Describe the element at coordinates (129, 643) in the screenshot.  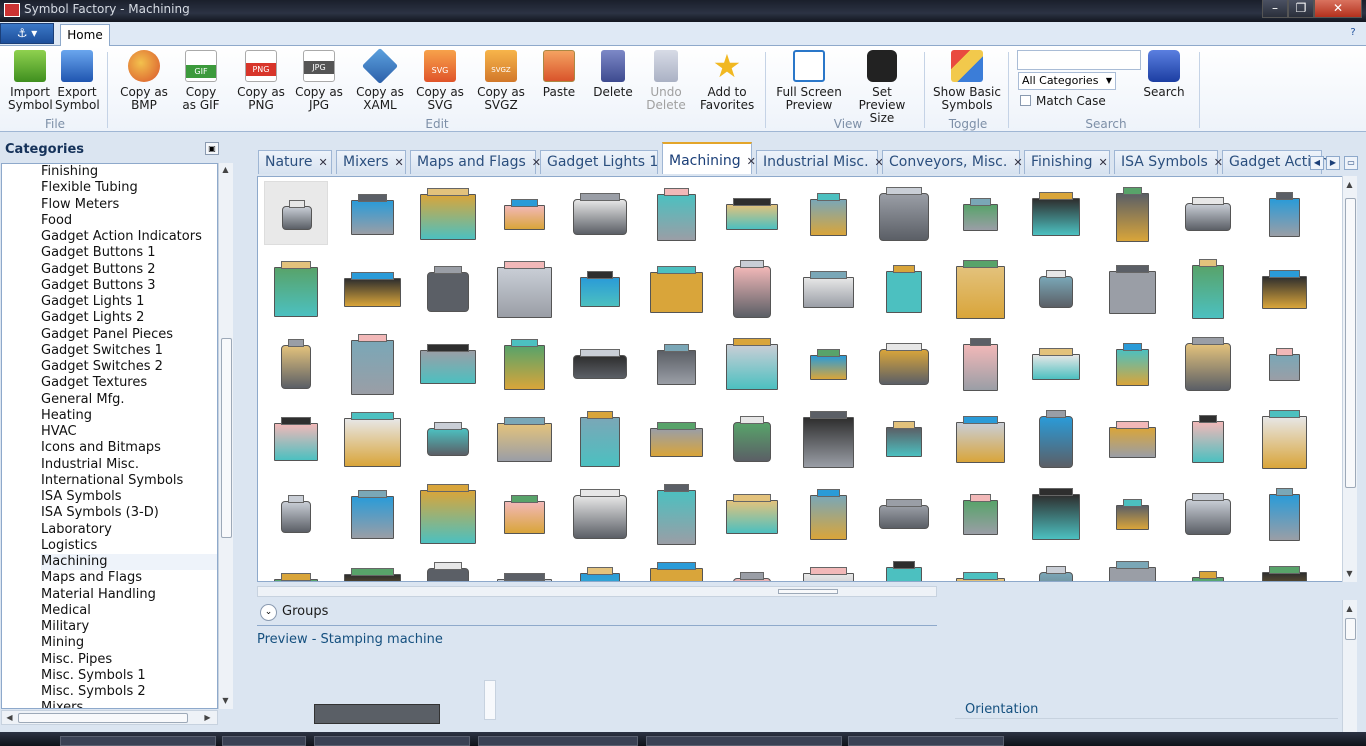
I see `category-item: Mining` at that location.